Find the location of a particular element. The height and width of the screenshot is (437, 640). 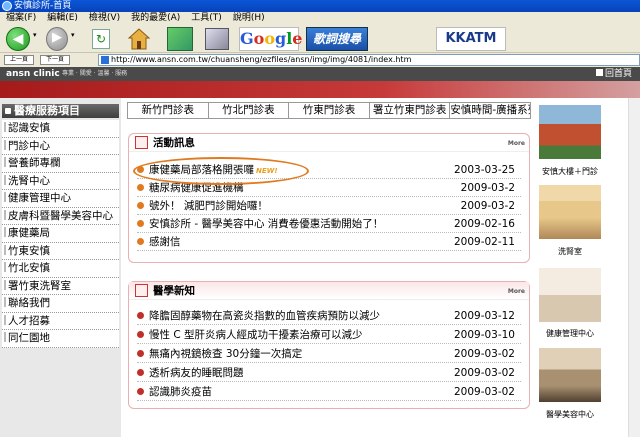

aesthetic-center-photo is located at coordinates (570, 375).